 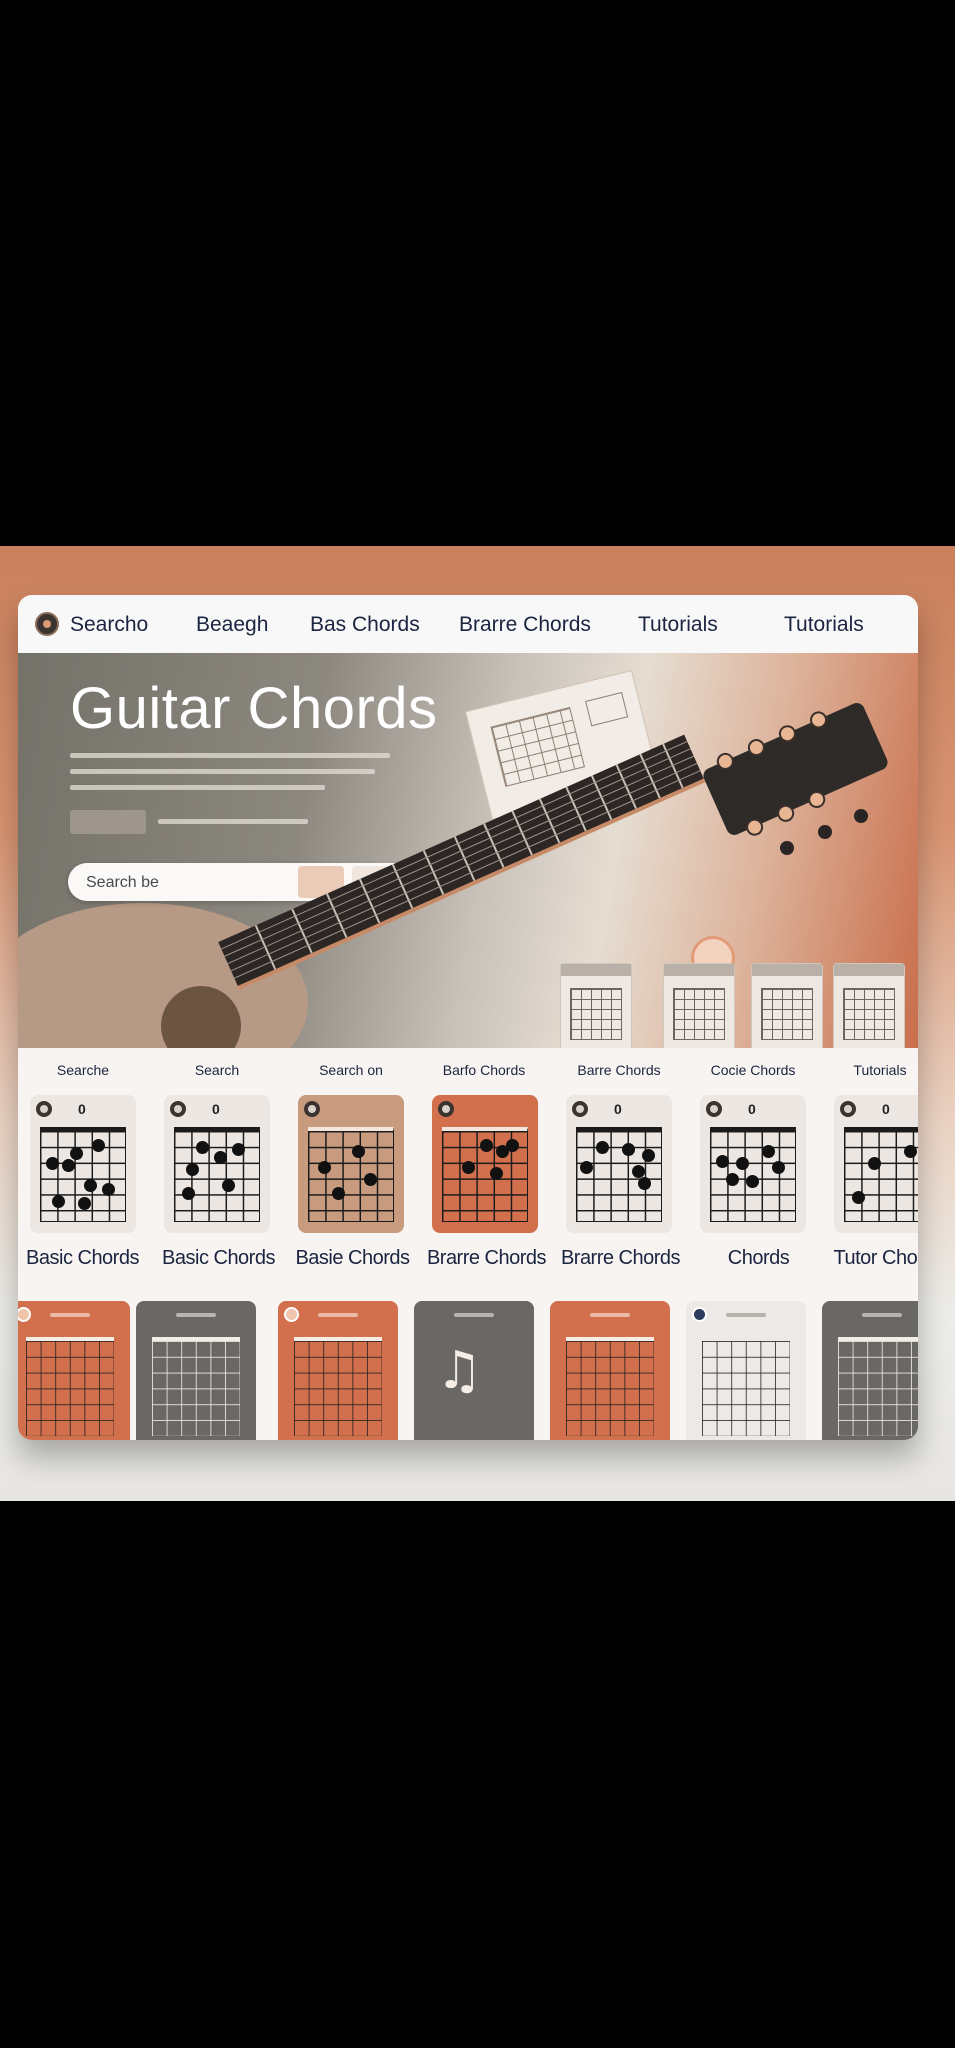 What do you see at coordinates (254, 708) in the screenshot?
I see `hero-title: Guitar Chords` at bounding box center [254, 708].